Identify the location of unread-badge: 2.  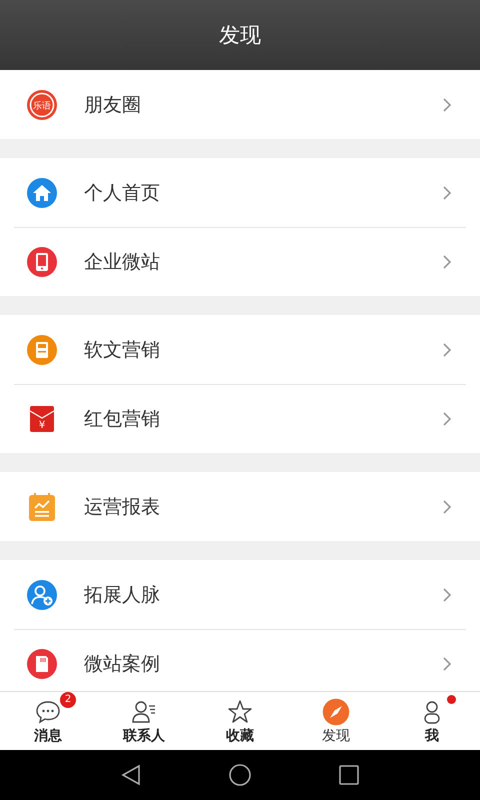
(68, 700).